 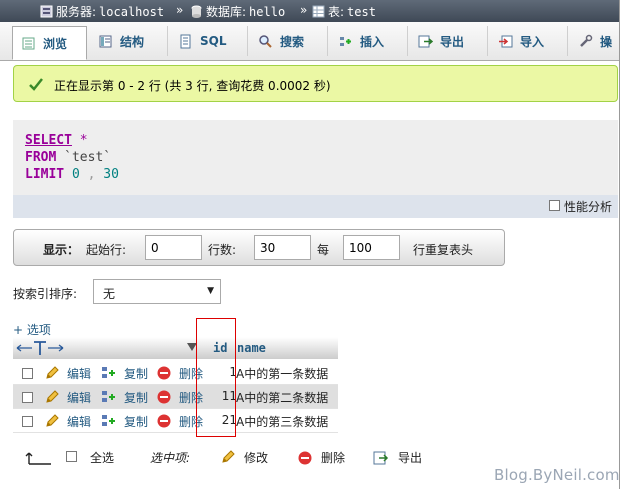 What do you see at coordinates (109, 294) in the screenshot?
I see `sort-selected-value: 无` at bounding box center [109, 294].